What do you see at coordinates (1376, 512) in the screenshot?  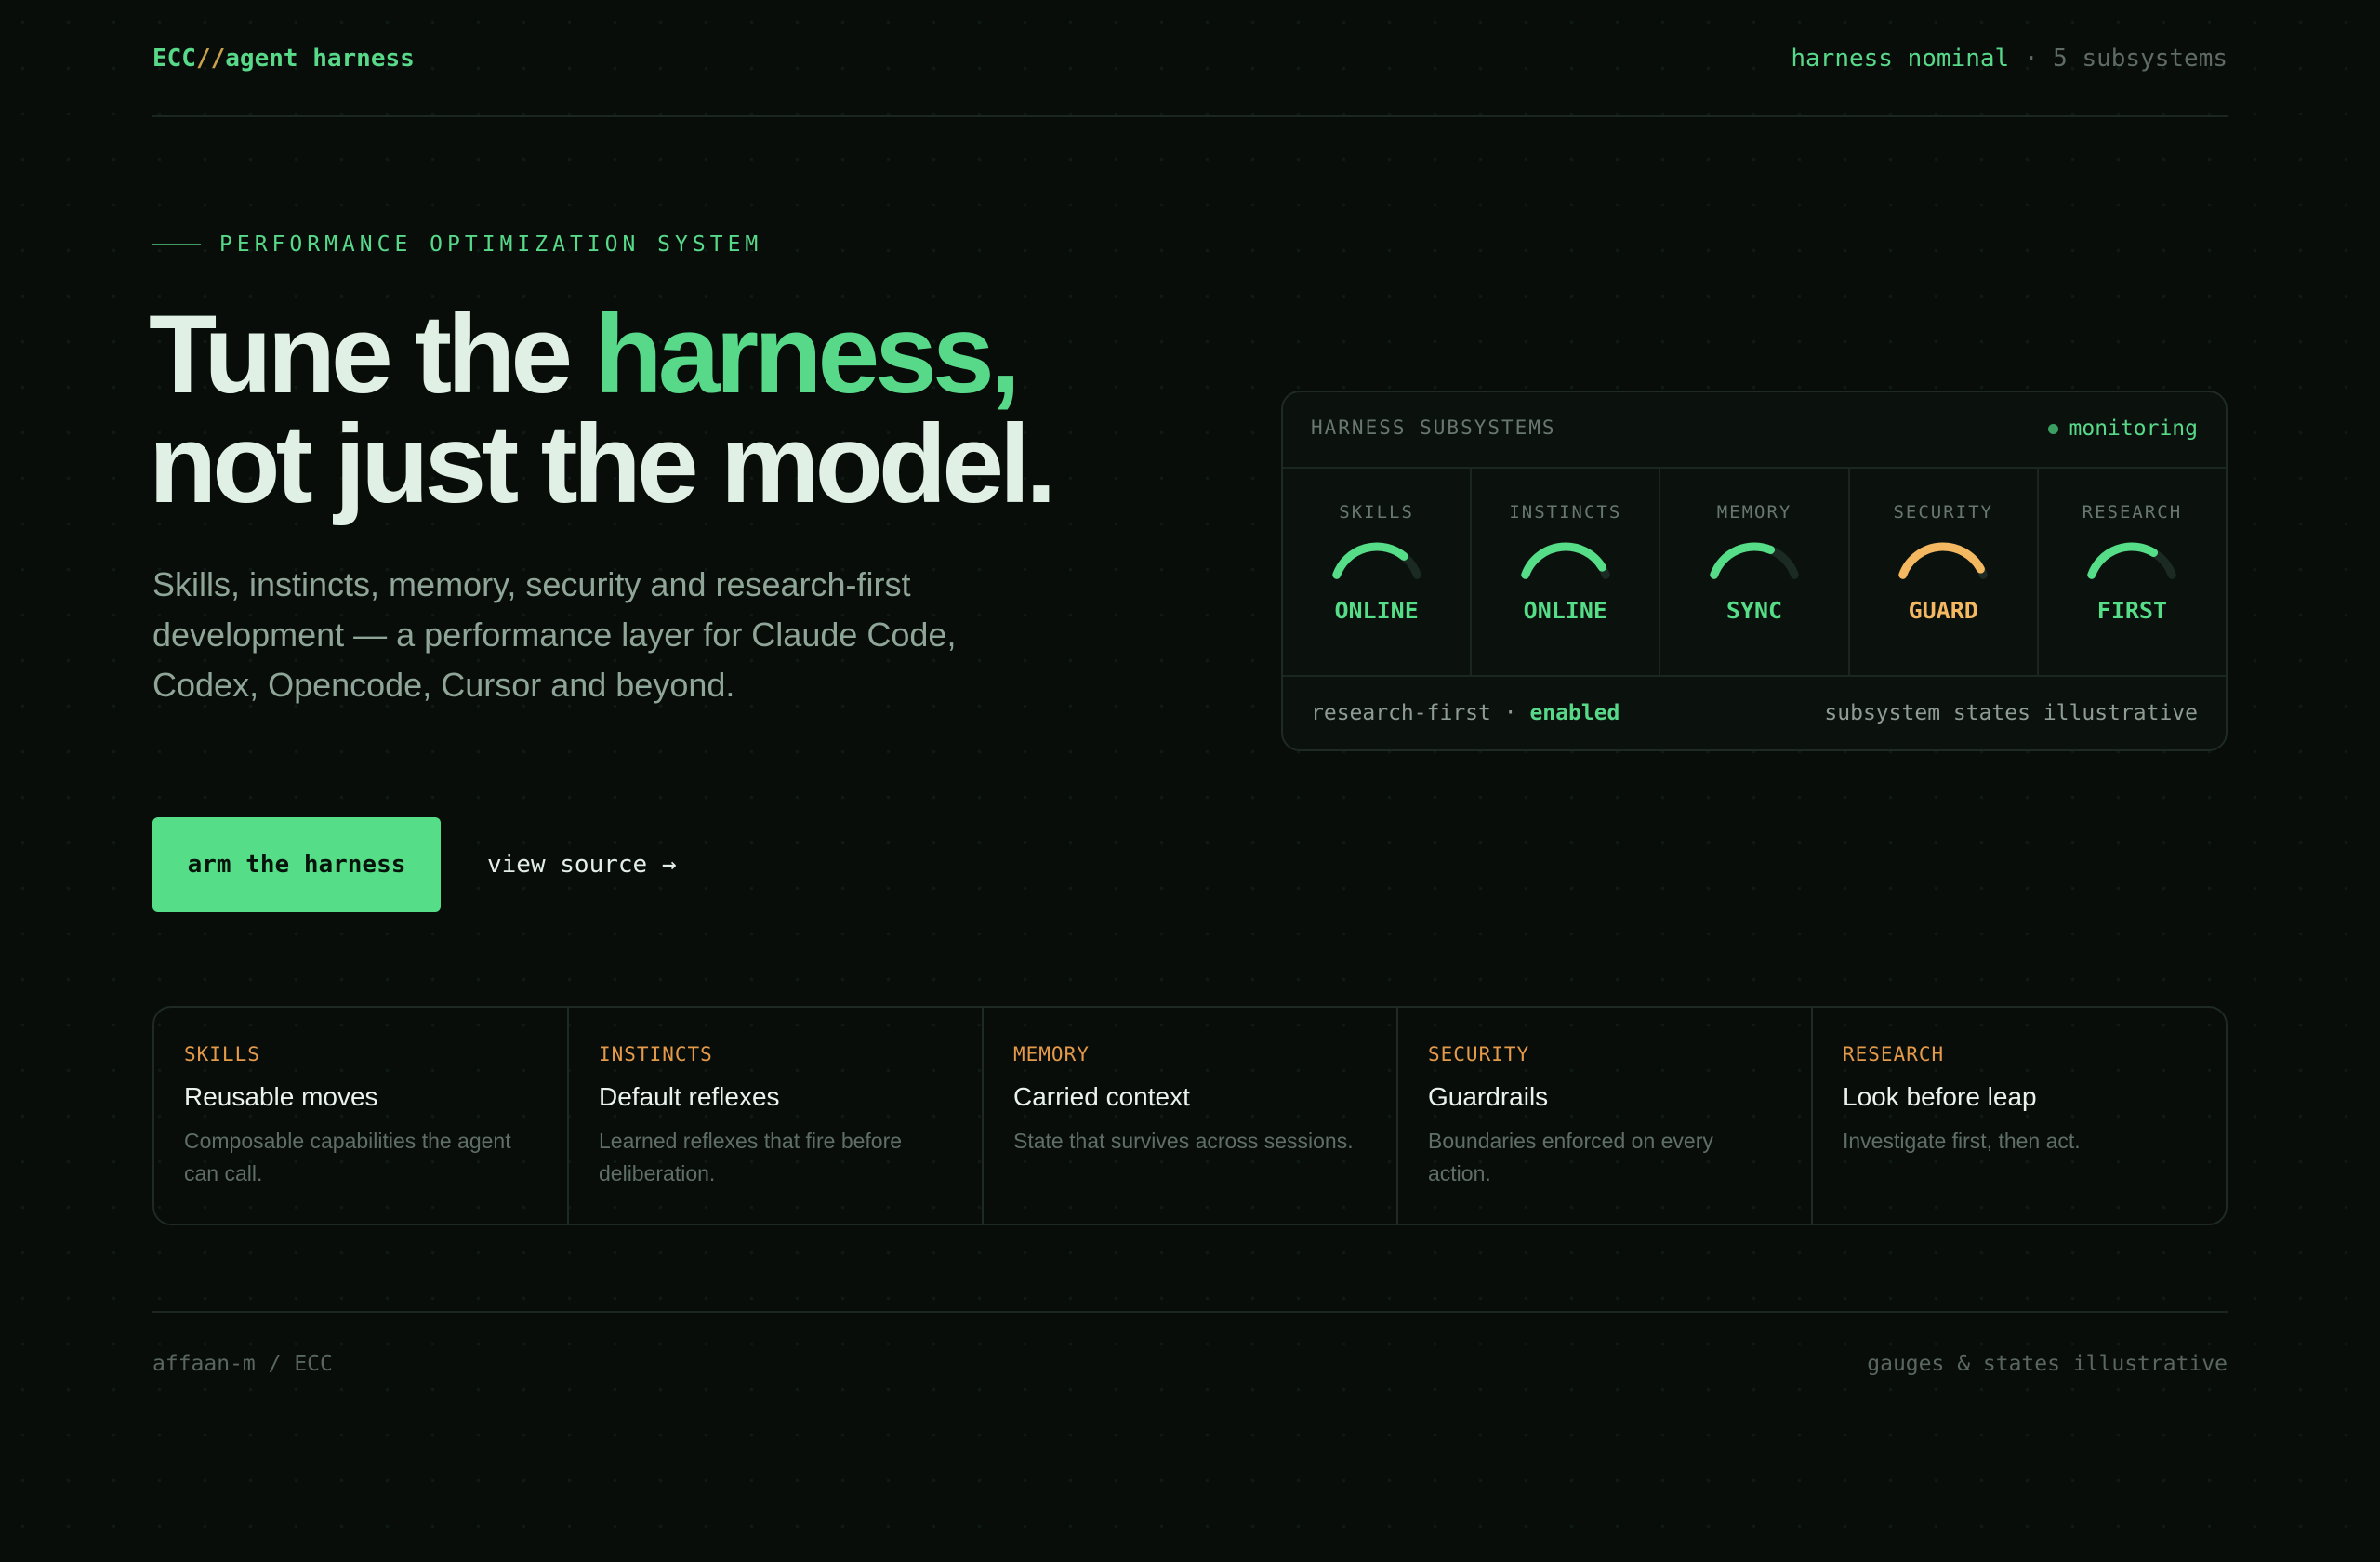 I see `gauge-label: SKILLS` at bounding box center [1376, 512].